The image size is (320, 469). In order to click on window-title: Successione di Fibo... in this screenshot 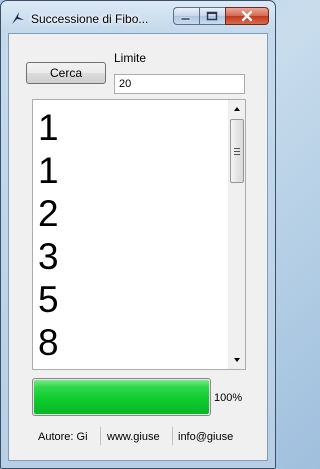, I will do `click(90, 19)`.